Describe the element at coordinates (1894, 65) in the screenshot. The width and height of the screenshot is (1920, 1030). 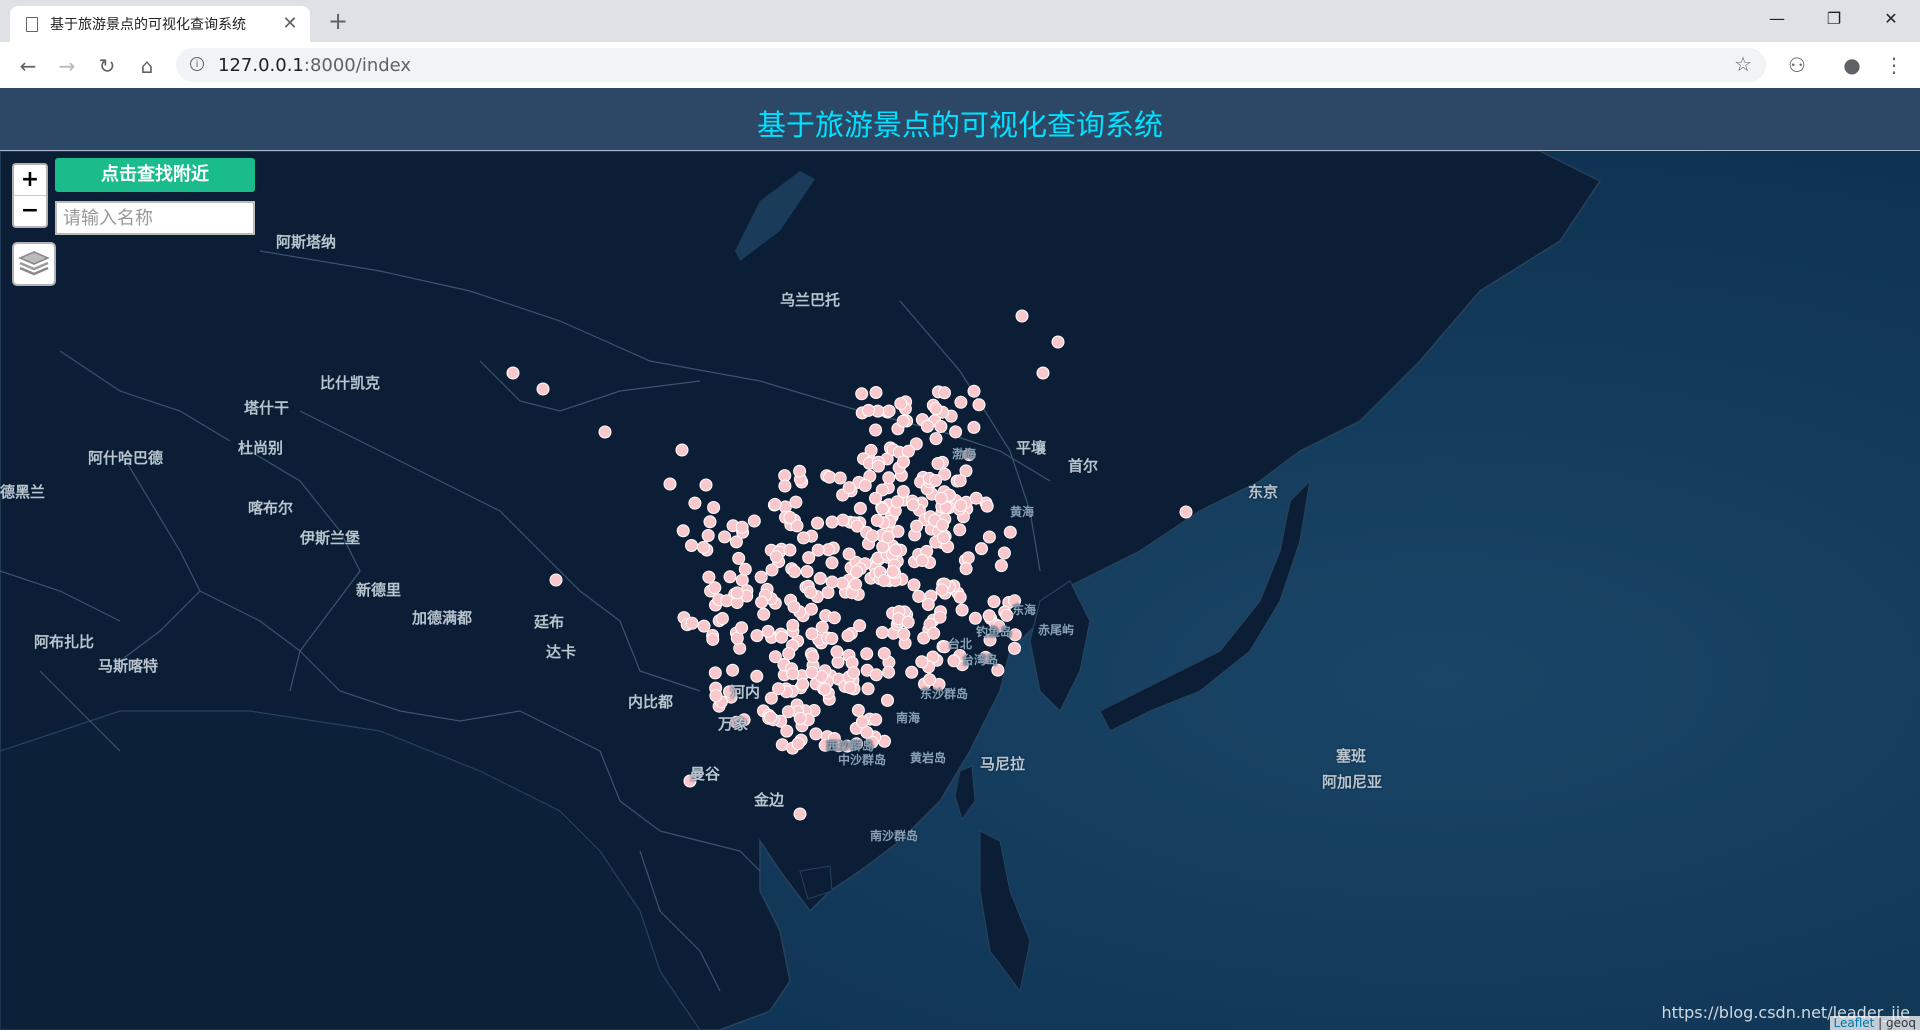
I see `menu-icon: ⋮` at that location.